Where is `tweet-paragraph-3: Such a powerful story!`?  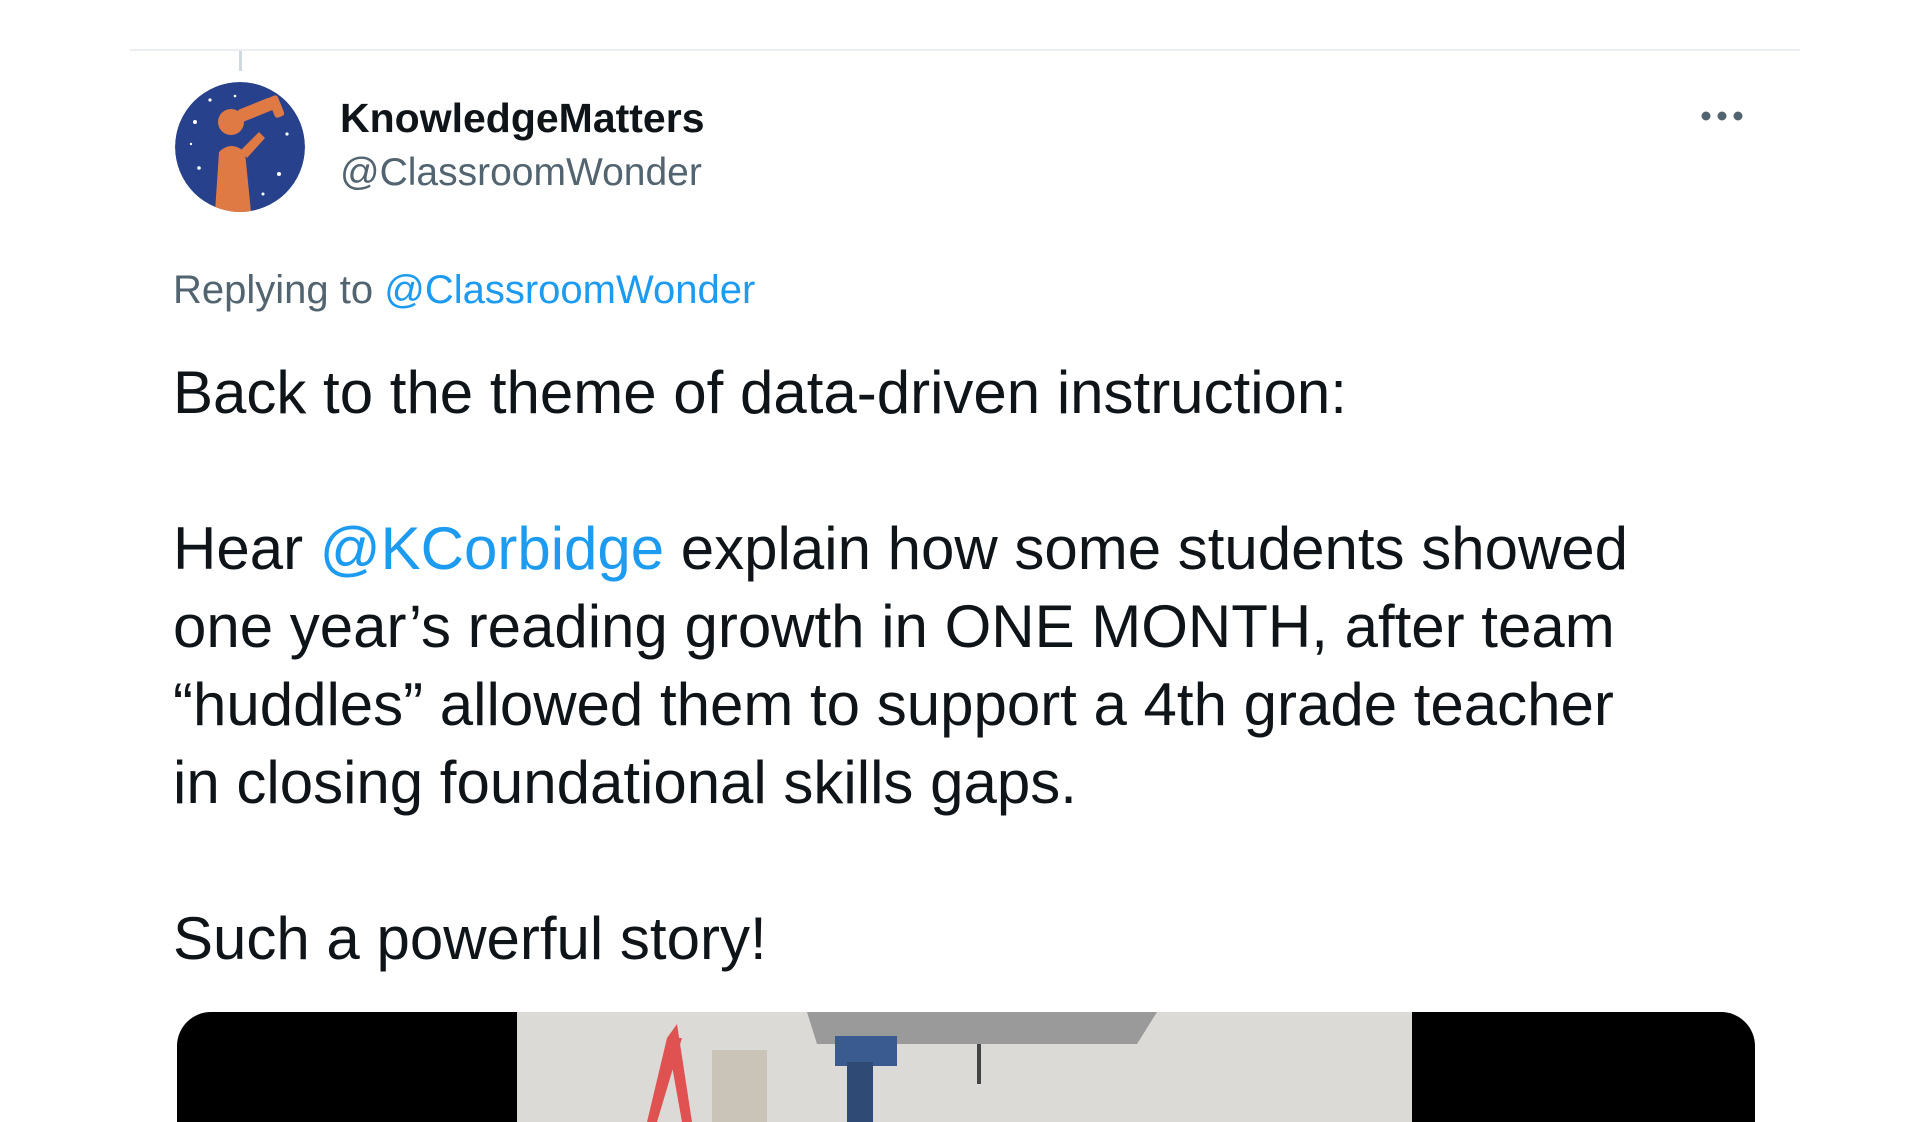
tweet-paragraph-3: Such a powerful story! is located at coordinates (470, 938).